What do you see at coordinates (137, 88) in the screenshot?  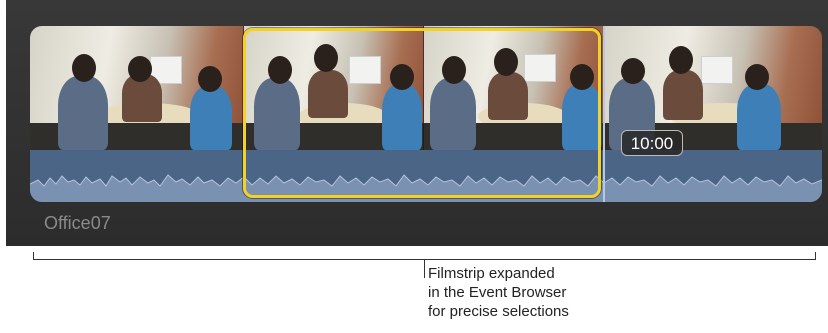 I see `filmstrip-frame` at bounding box center [137, 88].